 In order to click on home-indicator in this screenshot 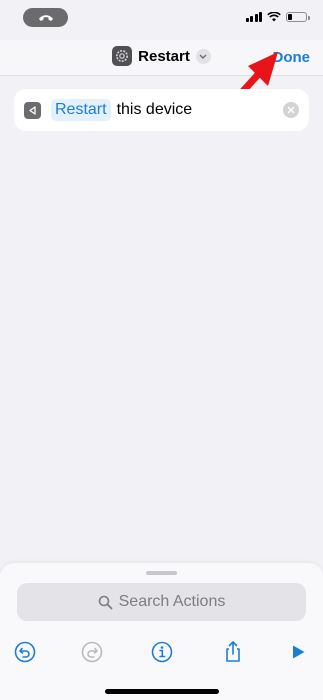, I will do `click(162, 691)`.